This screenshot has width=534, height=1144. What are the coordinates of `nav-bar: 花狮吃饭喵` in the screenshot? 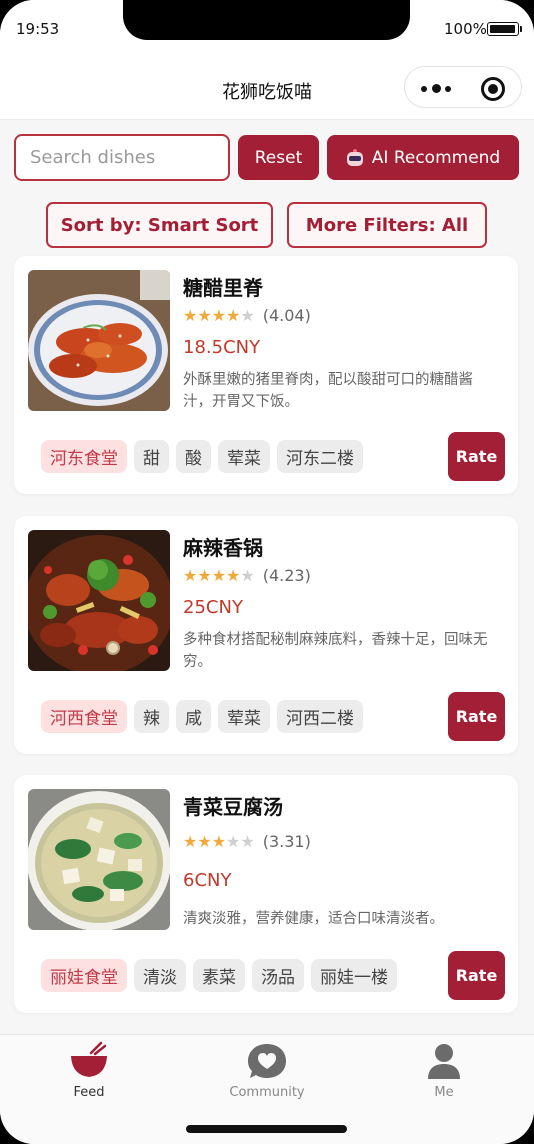 It's located at (267, 90).